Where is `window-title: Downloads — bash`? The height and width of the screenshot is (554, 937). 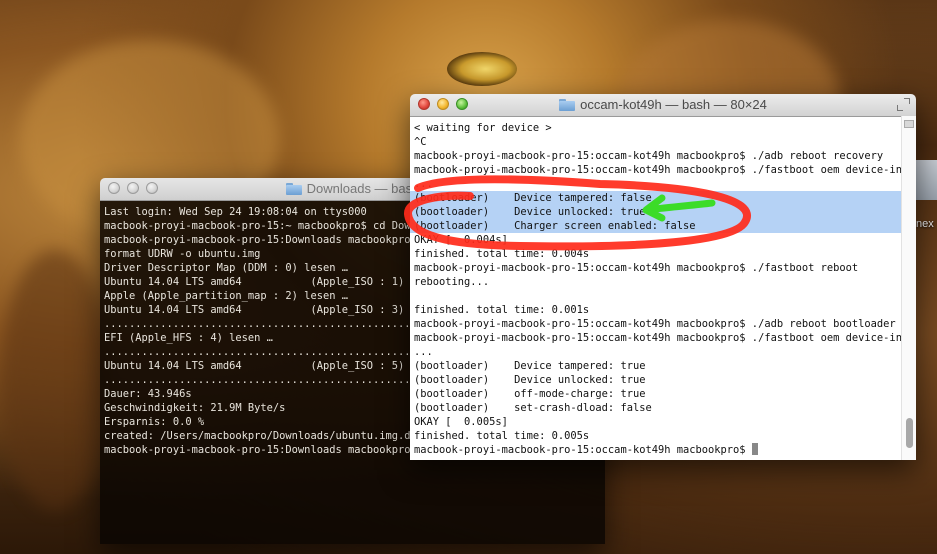 window-title: Downloads — bash is located at coordinates (363, 188).